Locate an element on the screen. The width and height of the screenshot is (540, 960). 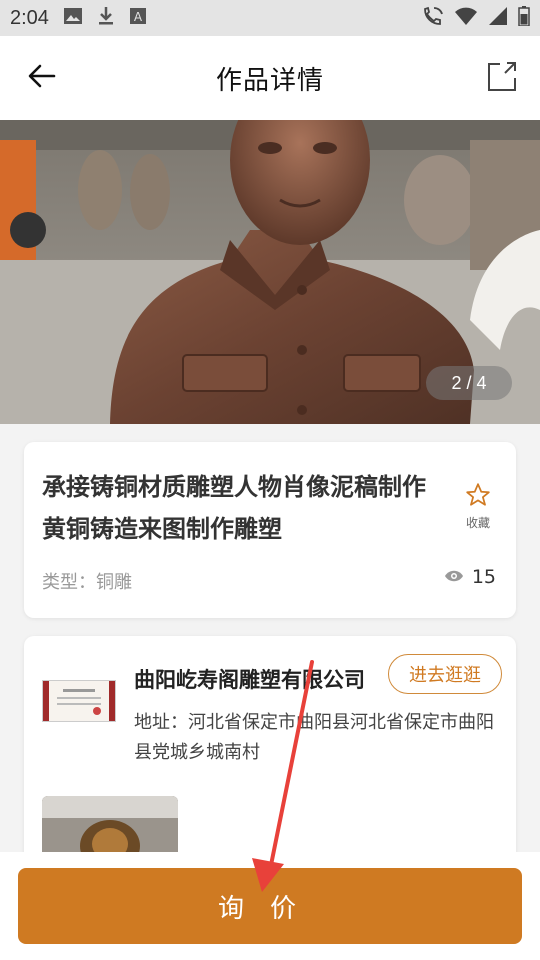
product-title: 承接铸铜材质雕塑人物肖像泥稿制作黄铜铸造来图制作雕塑 is located at coordinates (234, 508).